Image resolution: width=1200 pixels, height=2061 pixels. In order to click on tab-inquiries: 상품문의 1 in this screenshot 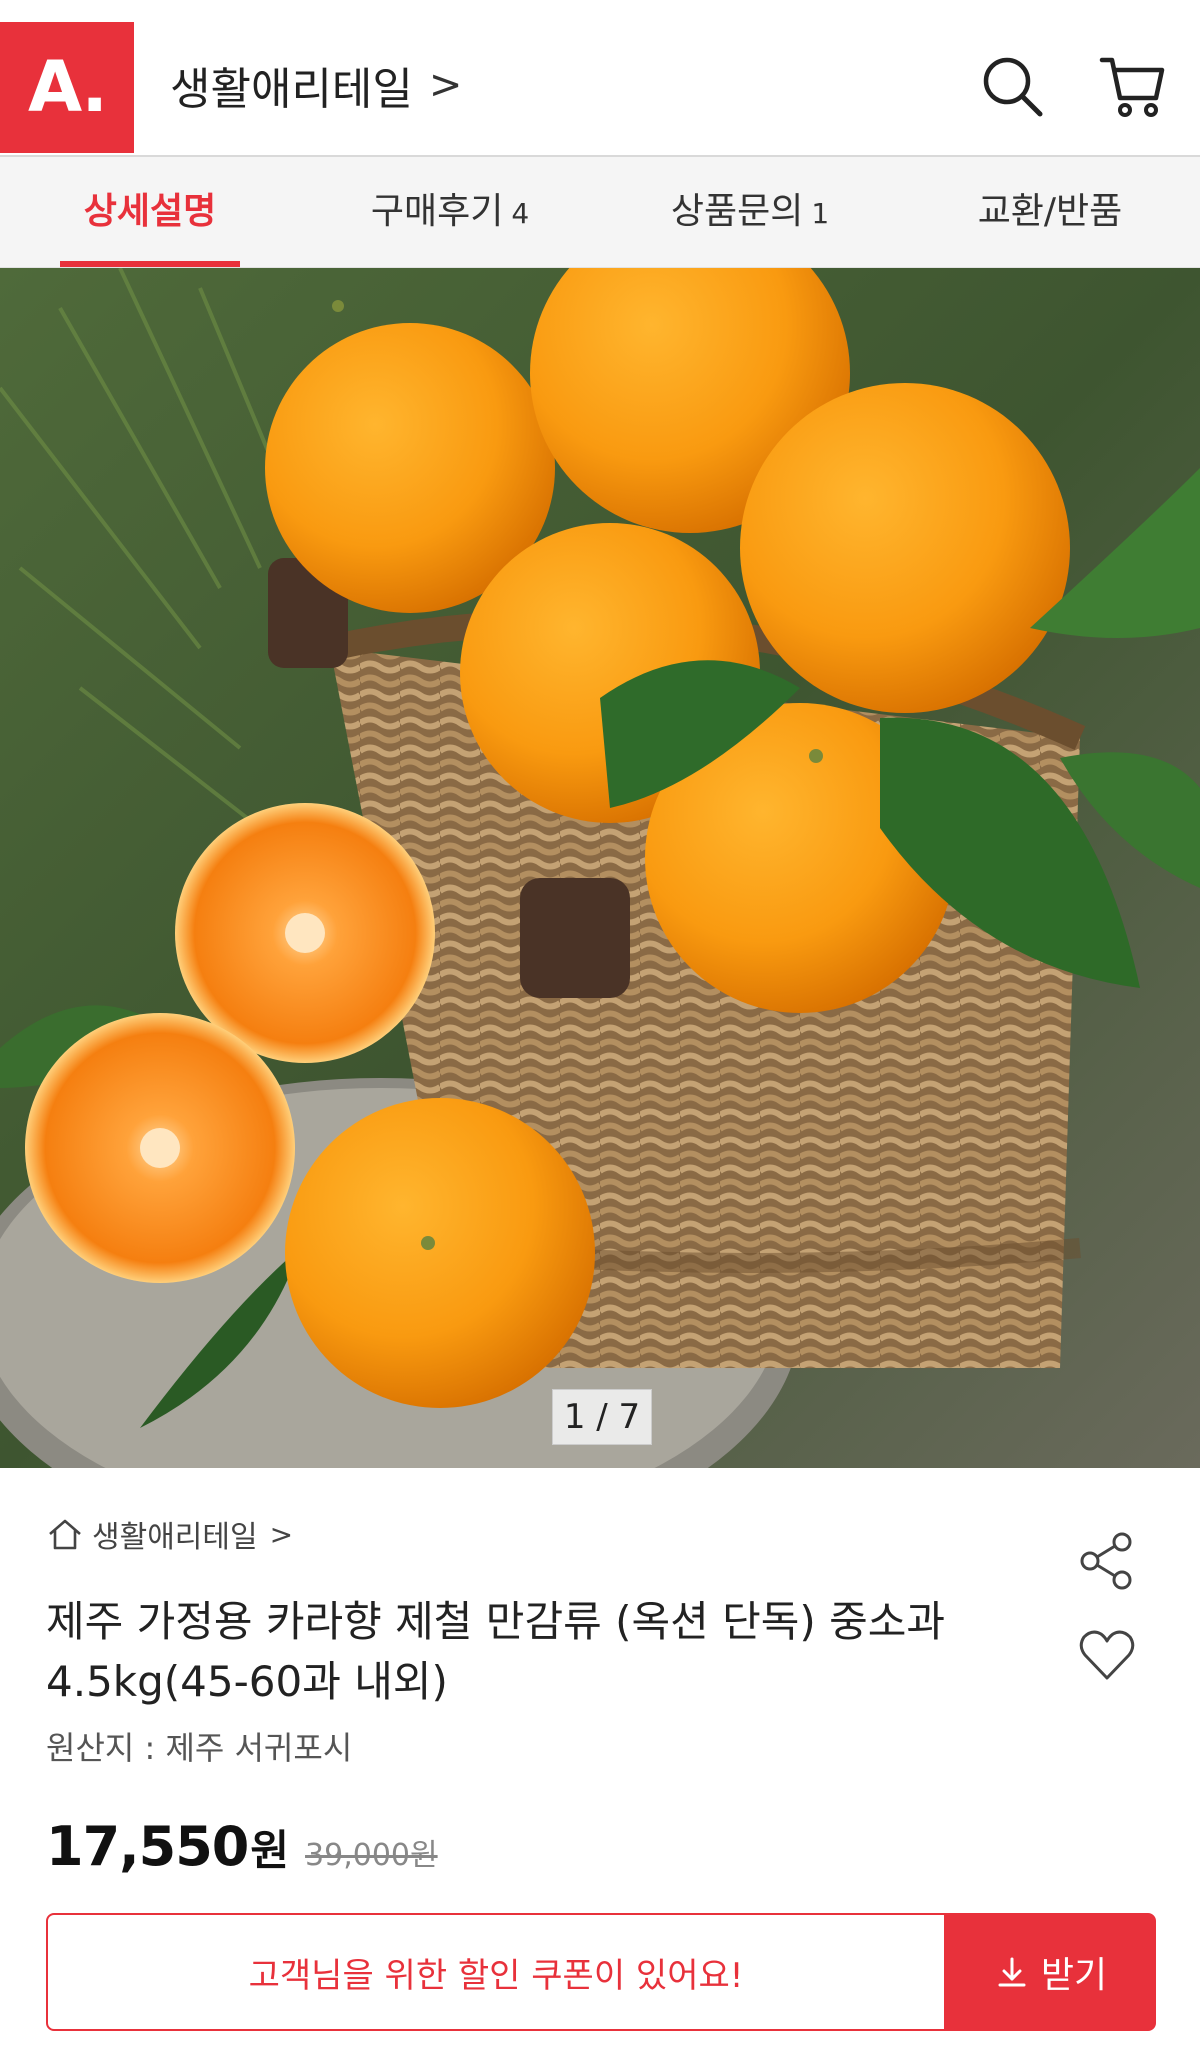, I will do `click(750, 212)`.